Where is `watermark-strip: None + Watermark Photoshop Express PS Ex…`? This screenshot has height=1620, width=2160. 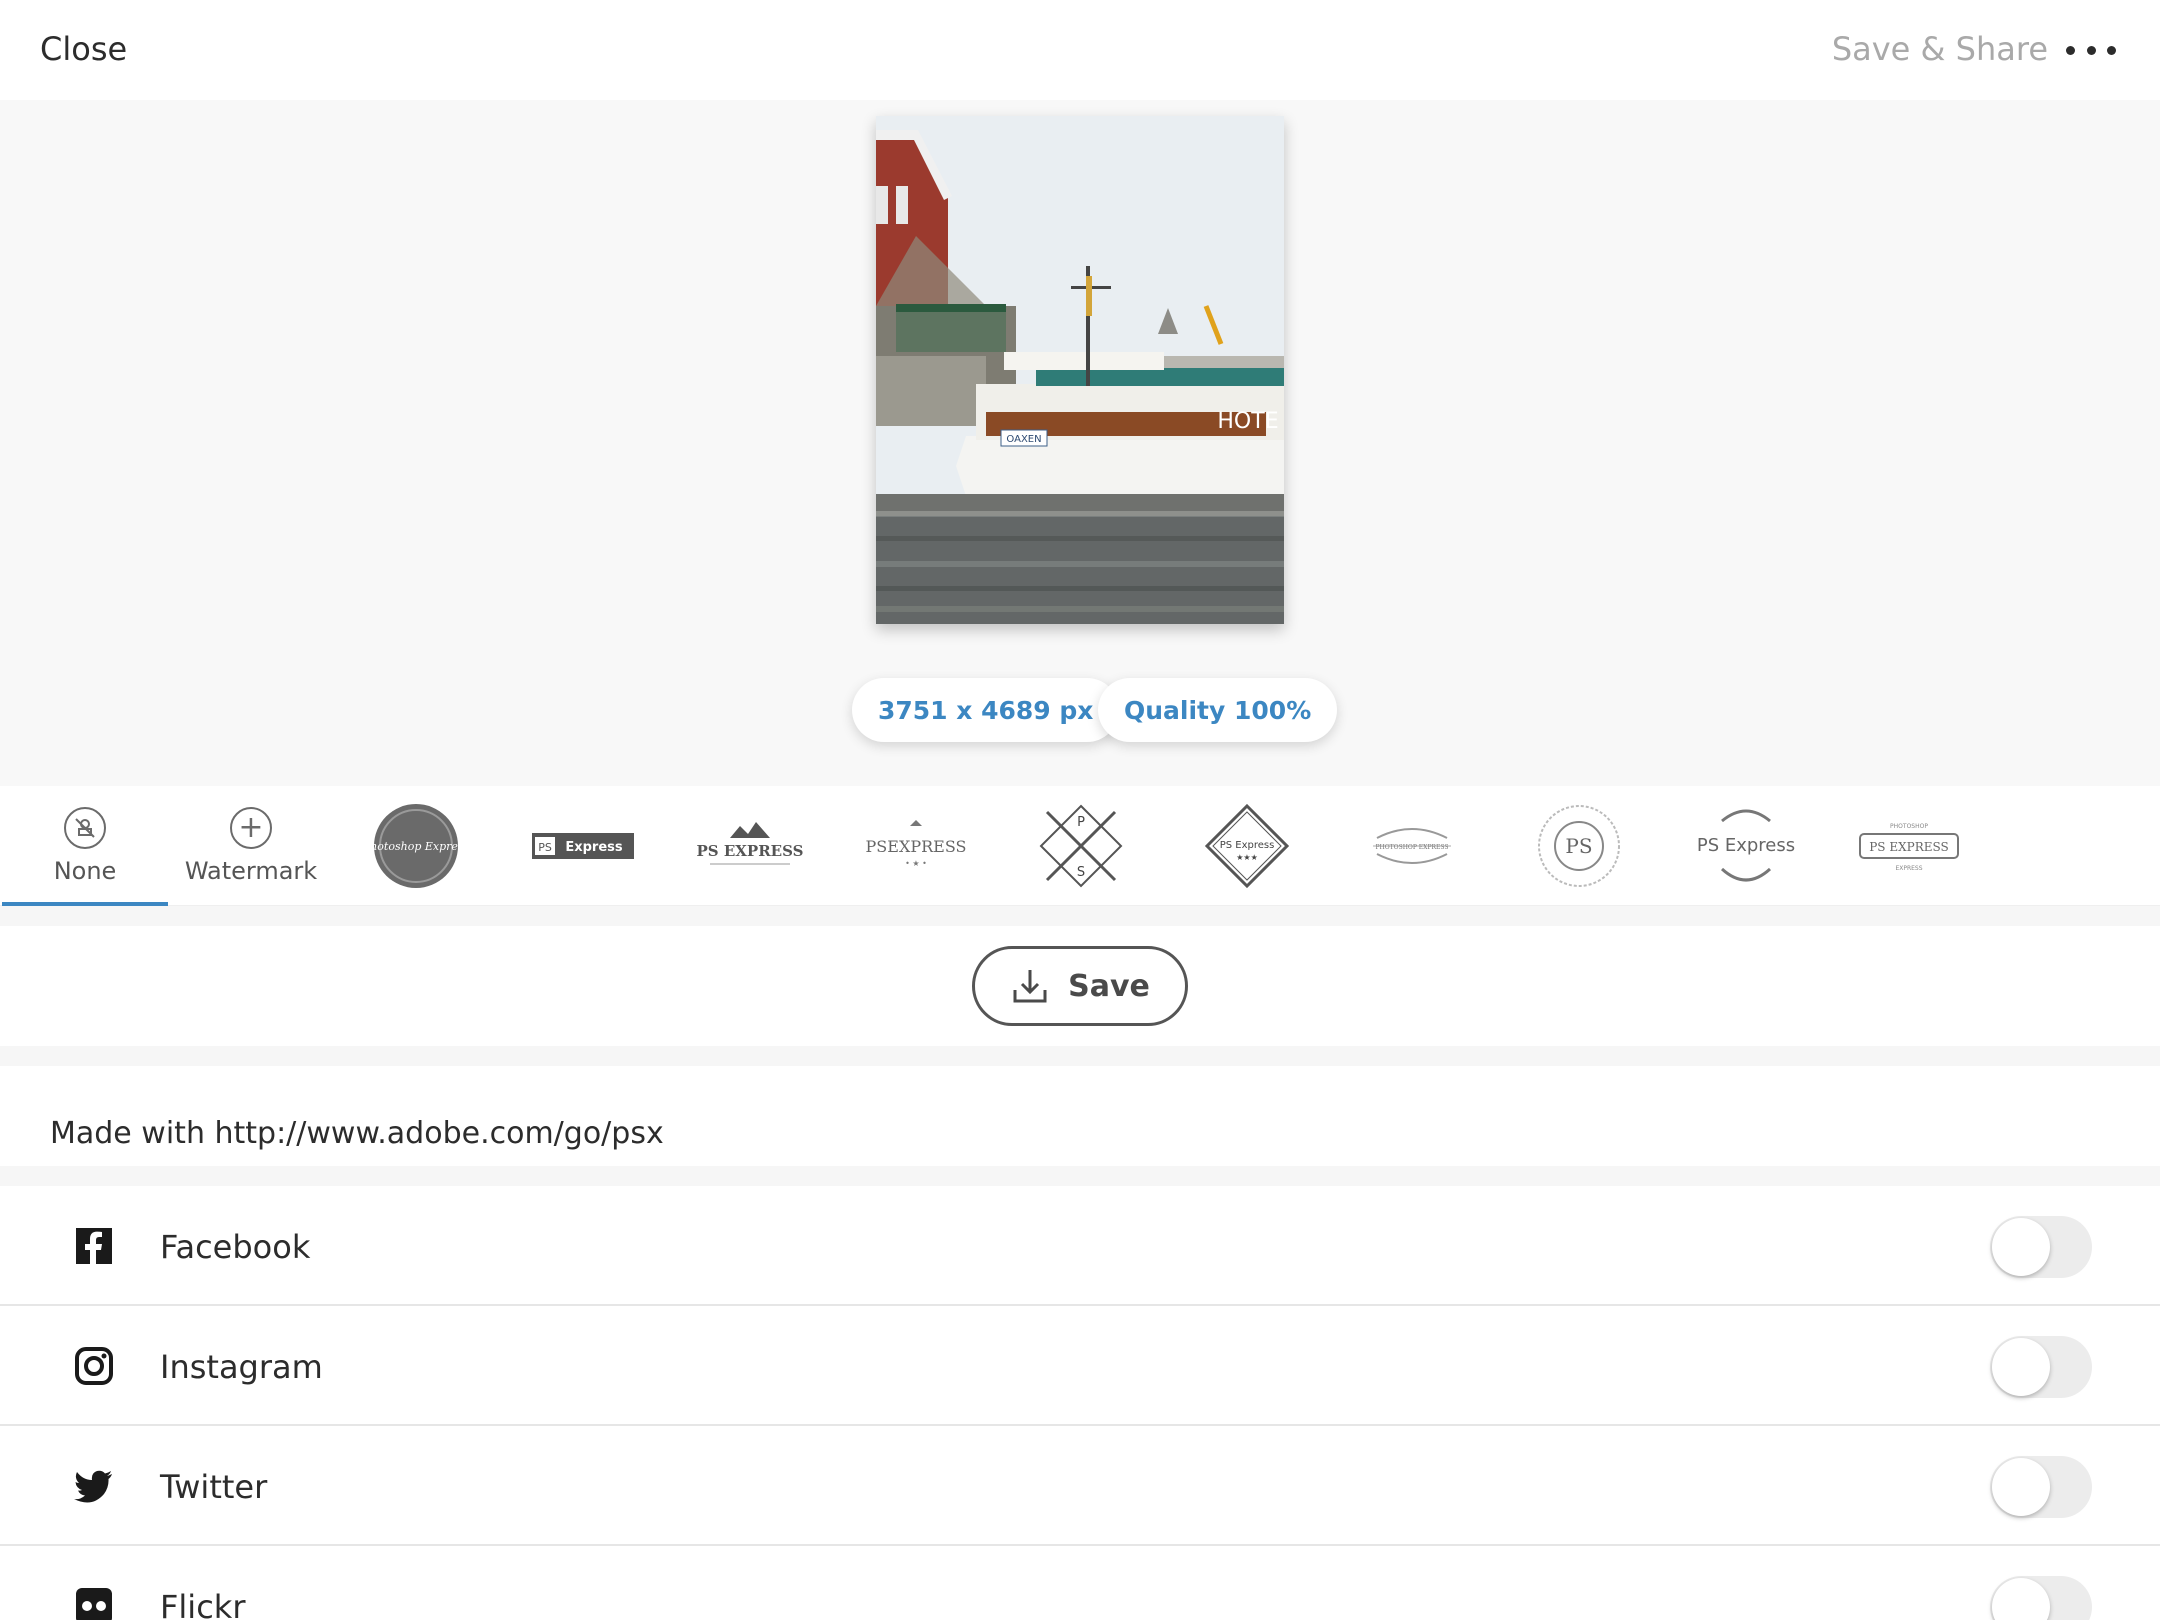
watermark-strip: None + Watermark Photoshop Express PS Ex… is located at coordinates (1080, 846).